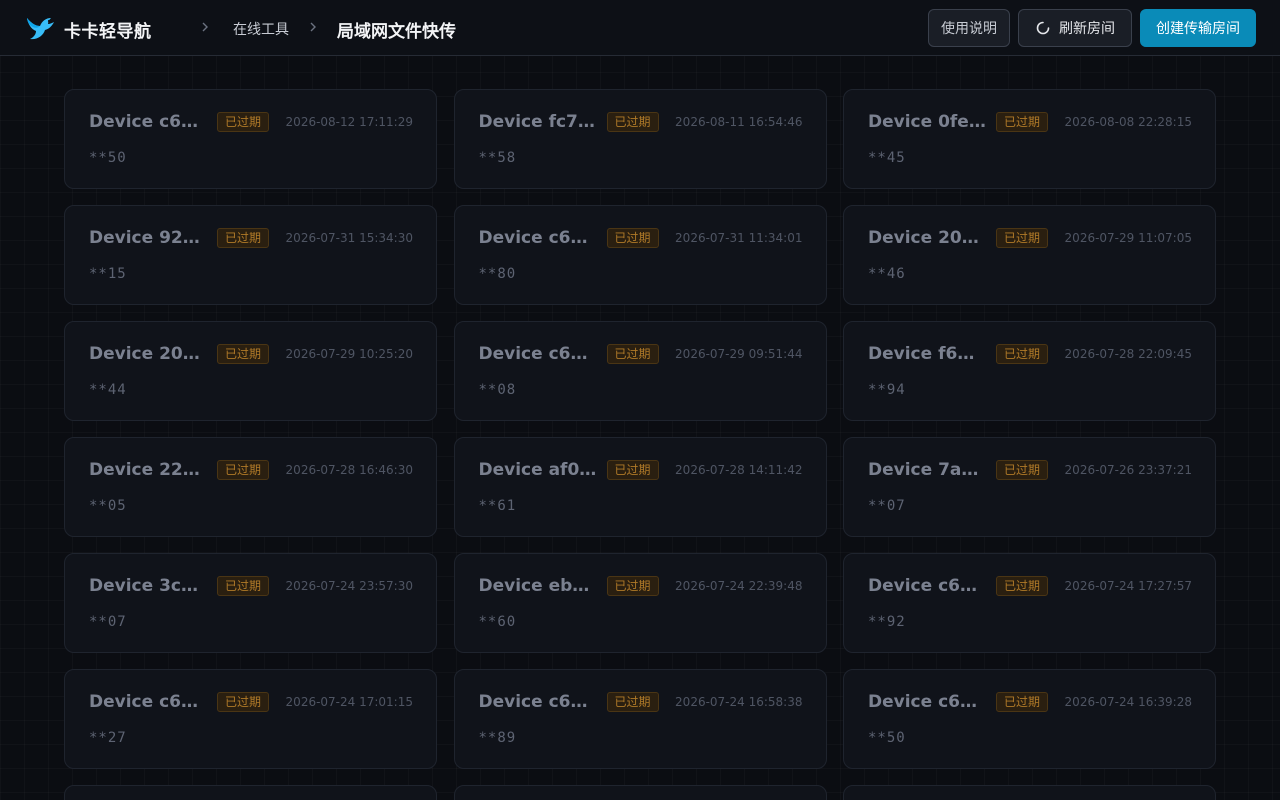  I want to click on room-card: Device 228... 已过期 2026-07-28 16:46:30 **05, so click(250, 487).